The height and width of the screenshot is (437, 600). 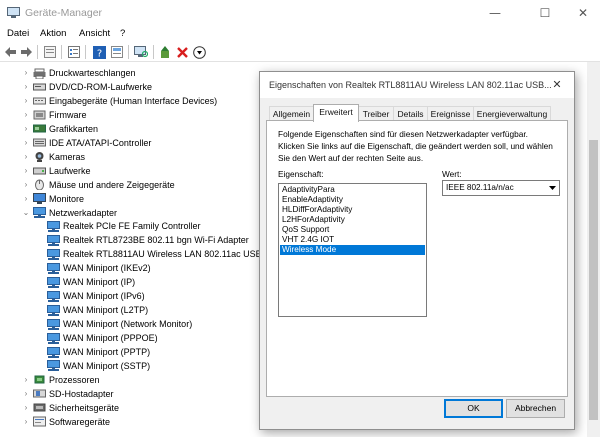 What do you see at coordinates (352, 220) in the screenshot?
I see `property-item: L2HForAdaptivity` at bounding box center [352, 220].